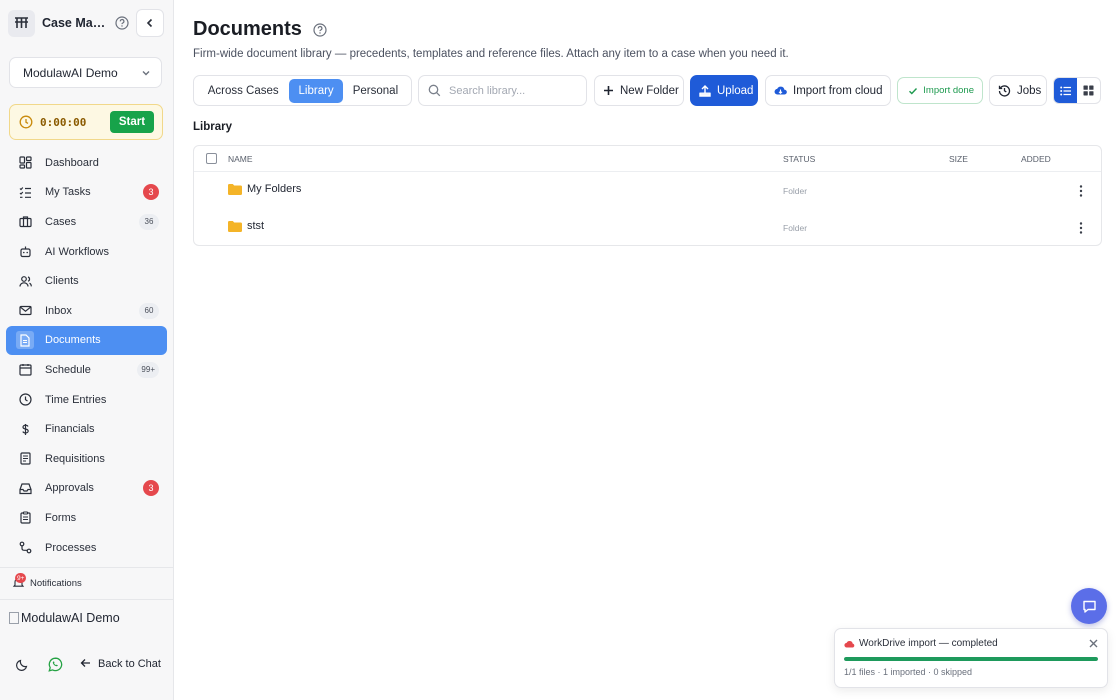  I want to click on clock-icon, so click(25, 400).